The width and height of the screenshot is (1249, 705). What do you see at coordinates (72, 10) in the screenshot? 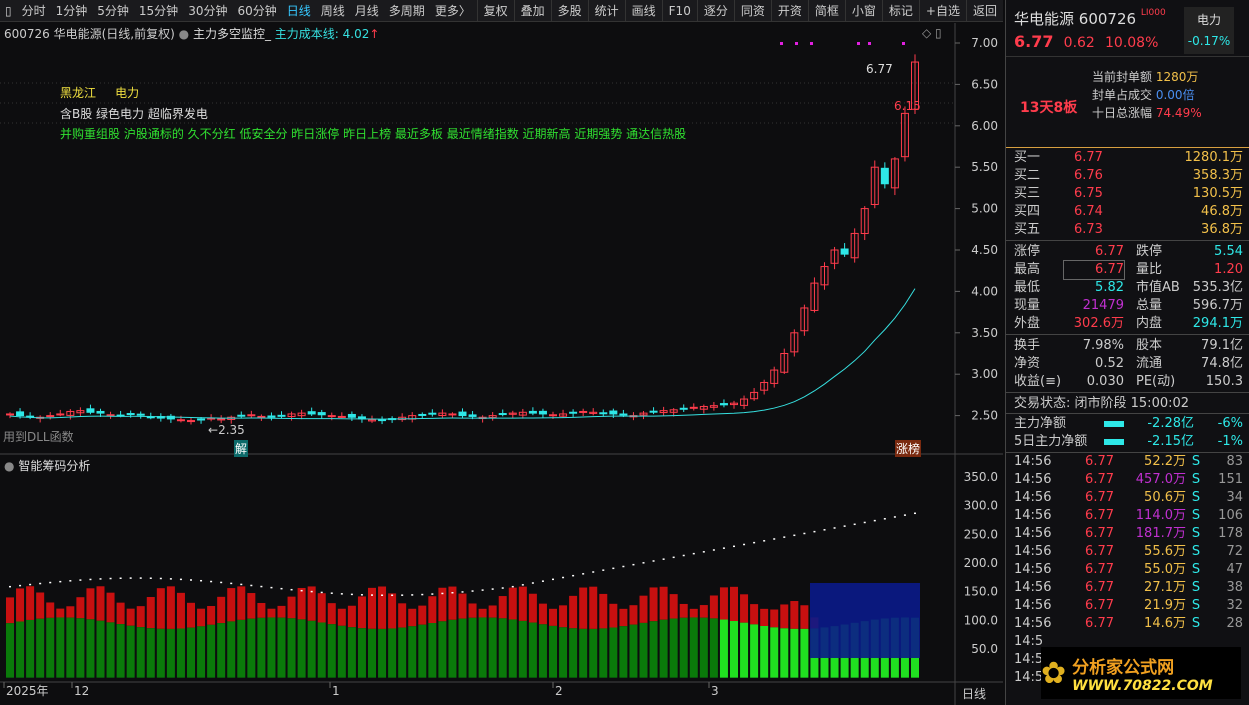
I see `period-tab: 1分钟` at bounding box center [72, 10].